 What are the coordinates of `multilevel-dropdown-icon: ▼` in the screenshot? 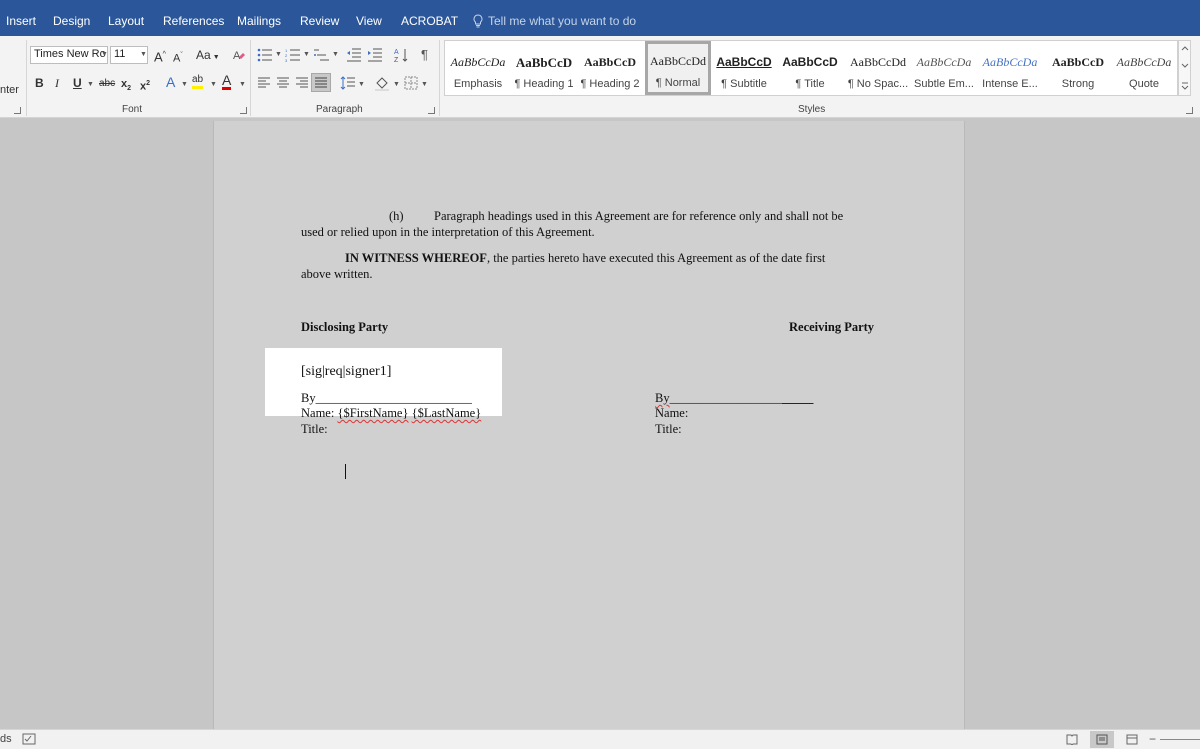 It's located at (335, 54).